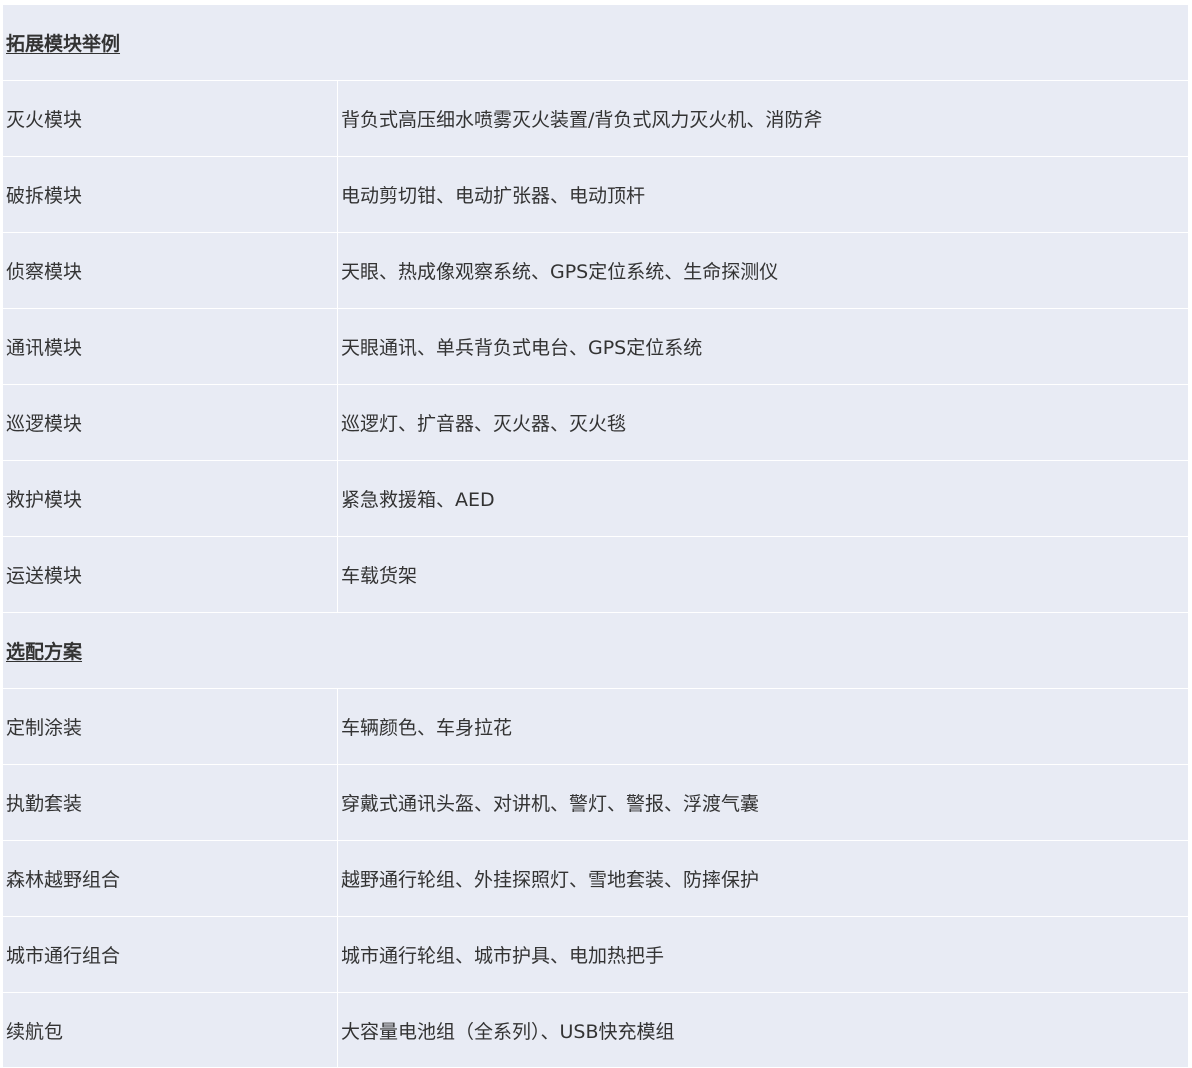  I want to click on table-row: 巡逻模块 巡逻灯、扩音器、灭火器、灭火毯, so click(595, 423).